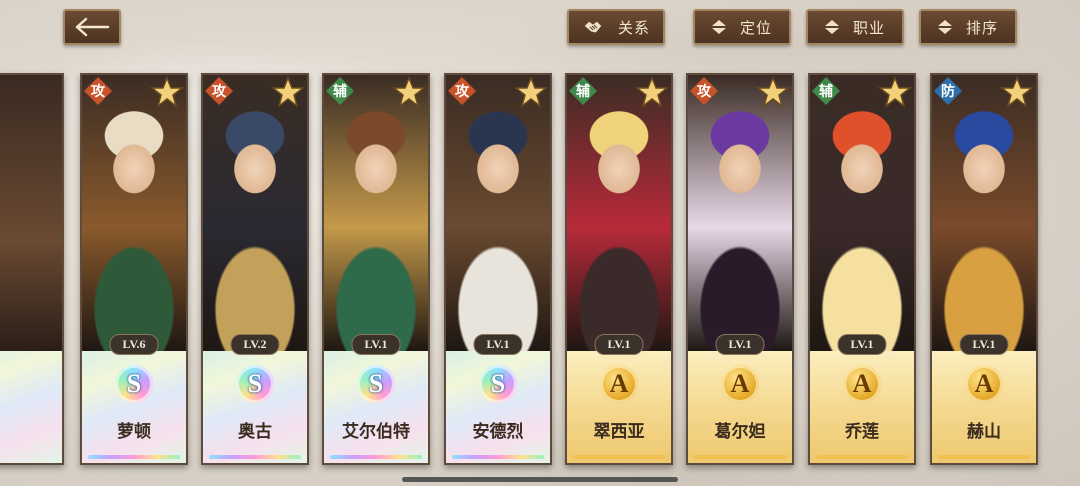  I want to click on character-card: 辅 LV.1 S 艾尔伯特, so click(376, 269).